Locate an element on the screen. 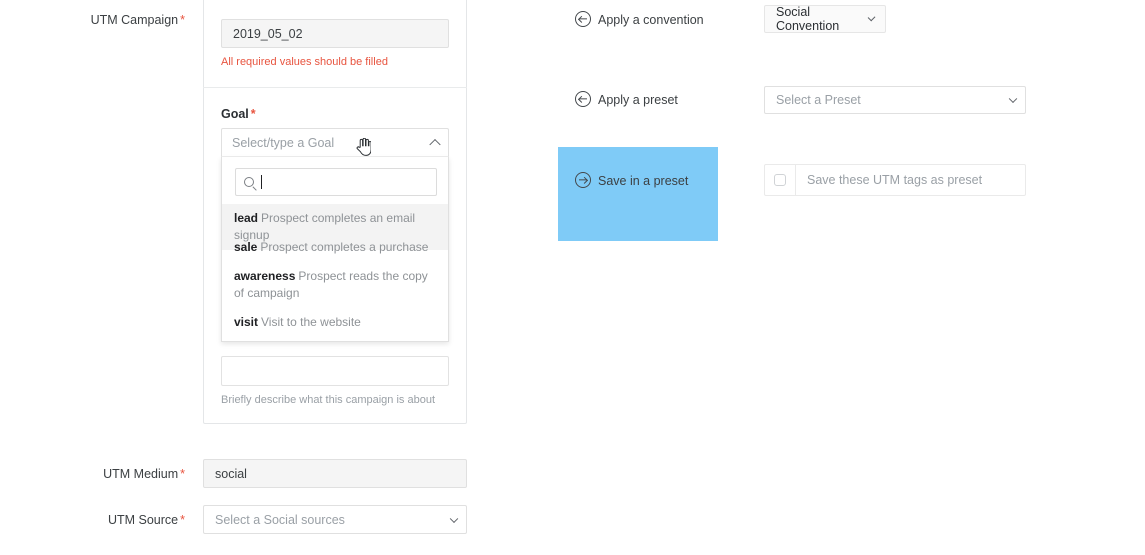 Image resolution: width=1145 pixels, height=555 pixels. utm-campaign-label: UTM Campaign * is located at coordinates (122, 20).